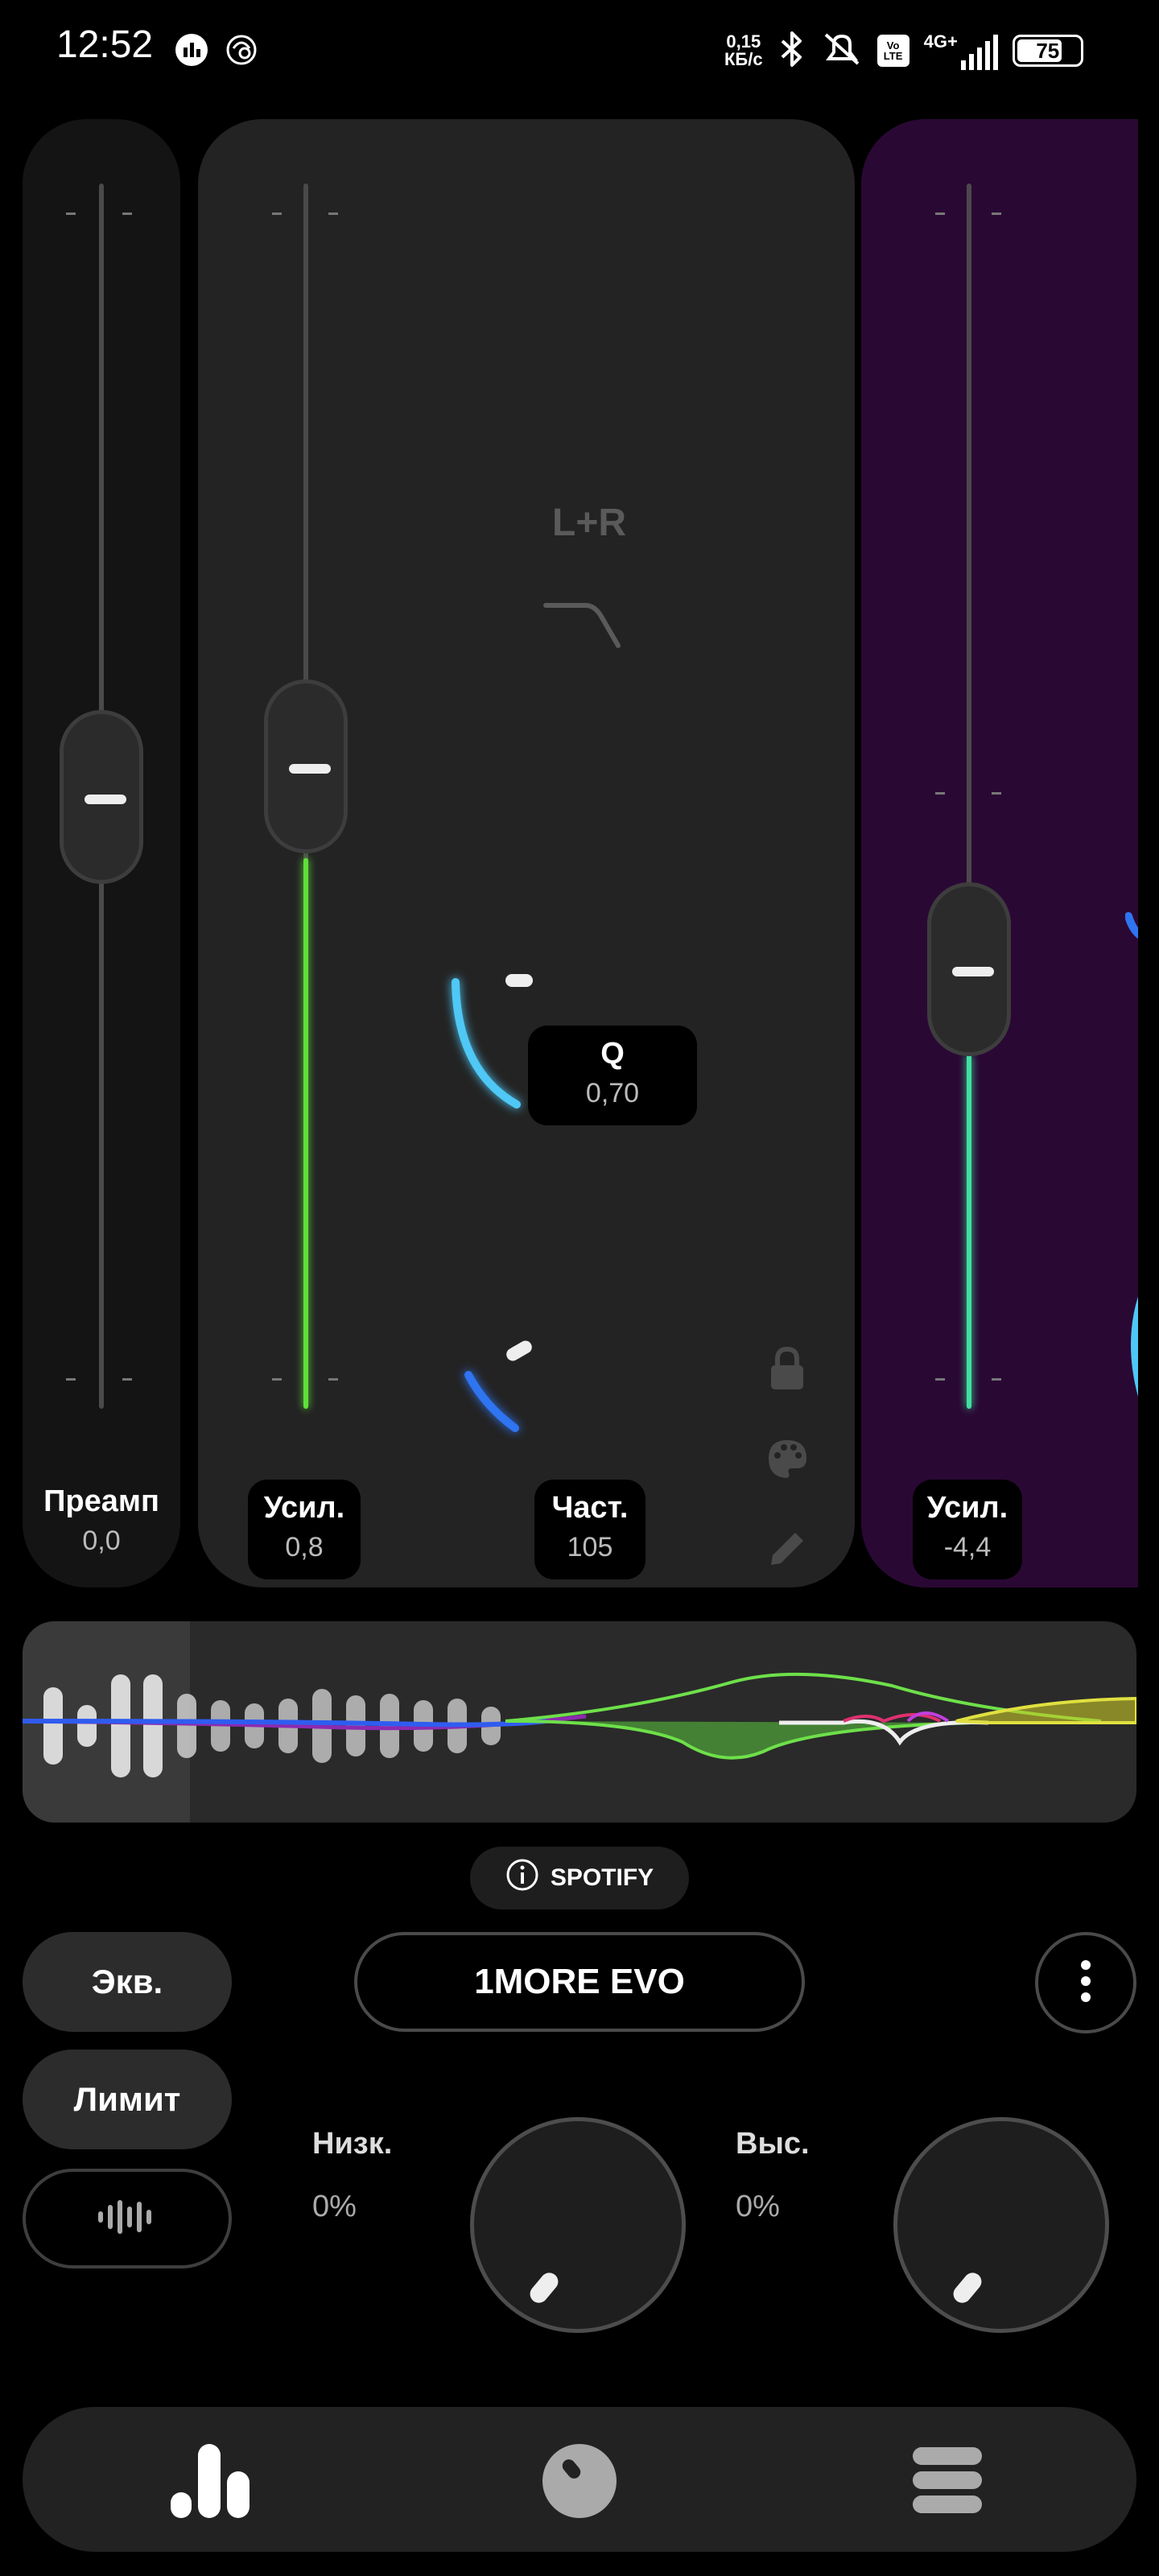 This screenshot has width=1159, height=2576. Describe the element at coordinates (791, 51) in the screenshot. I see `bluetooth-icon` at that location.